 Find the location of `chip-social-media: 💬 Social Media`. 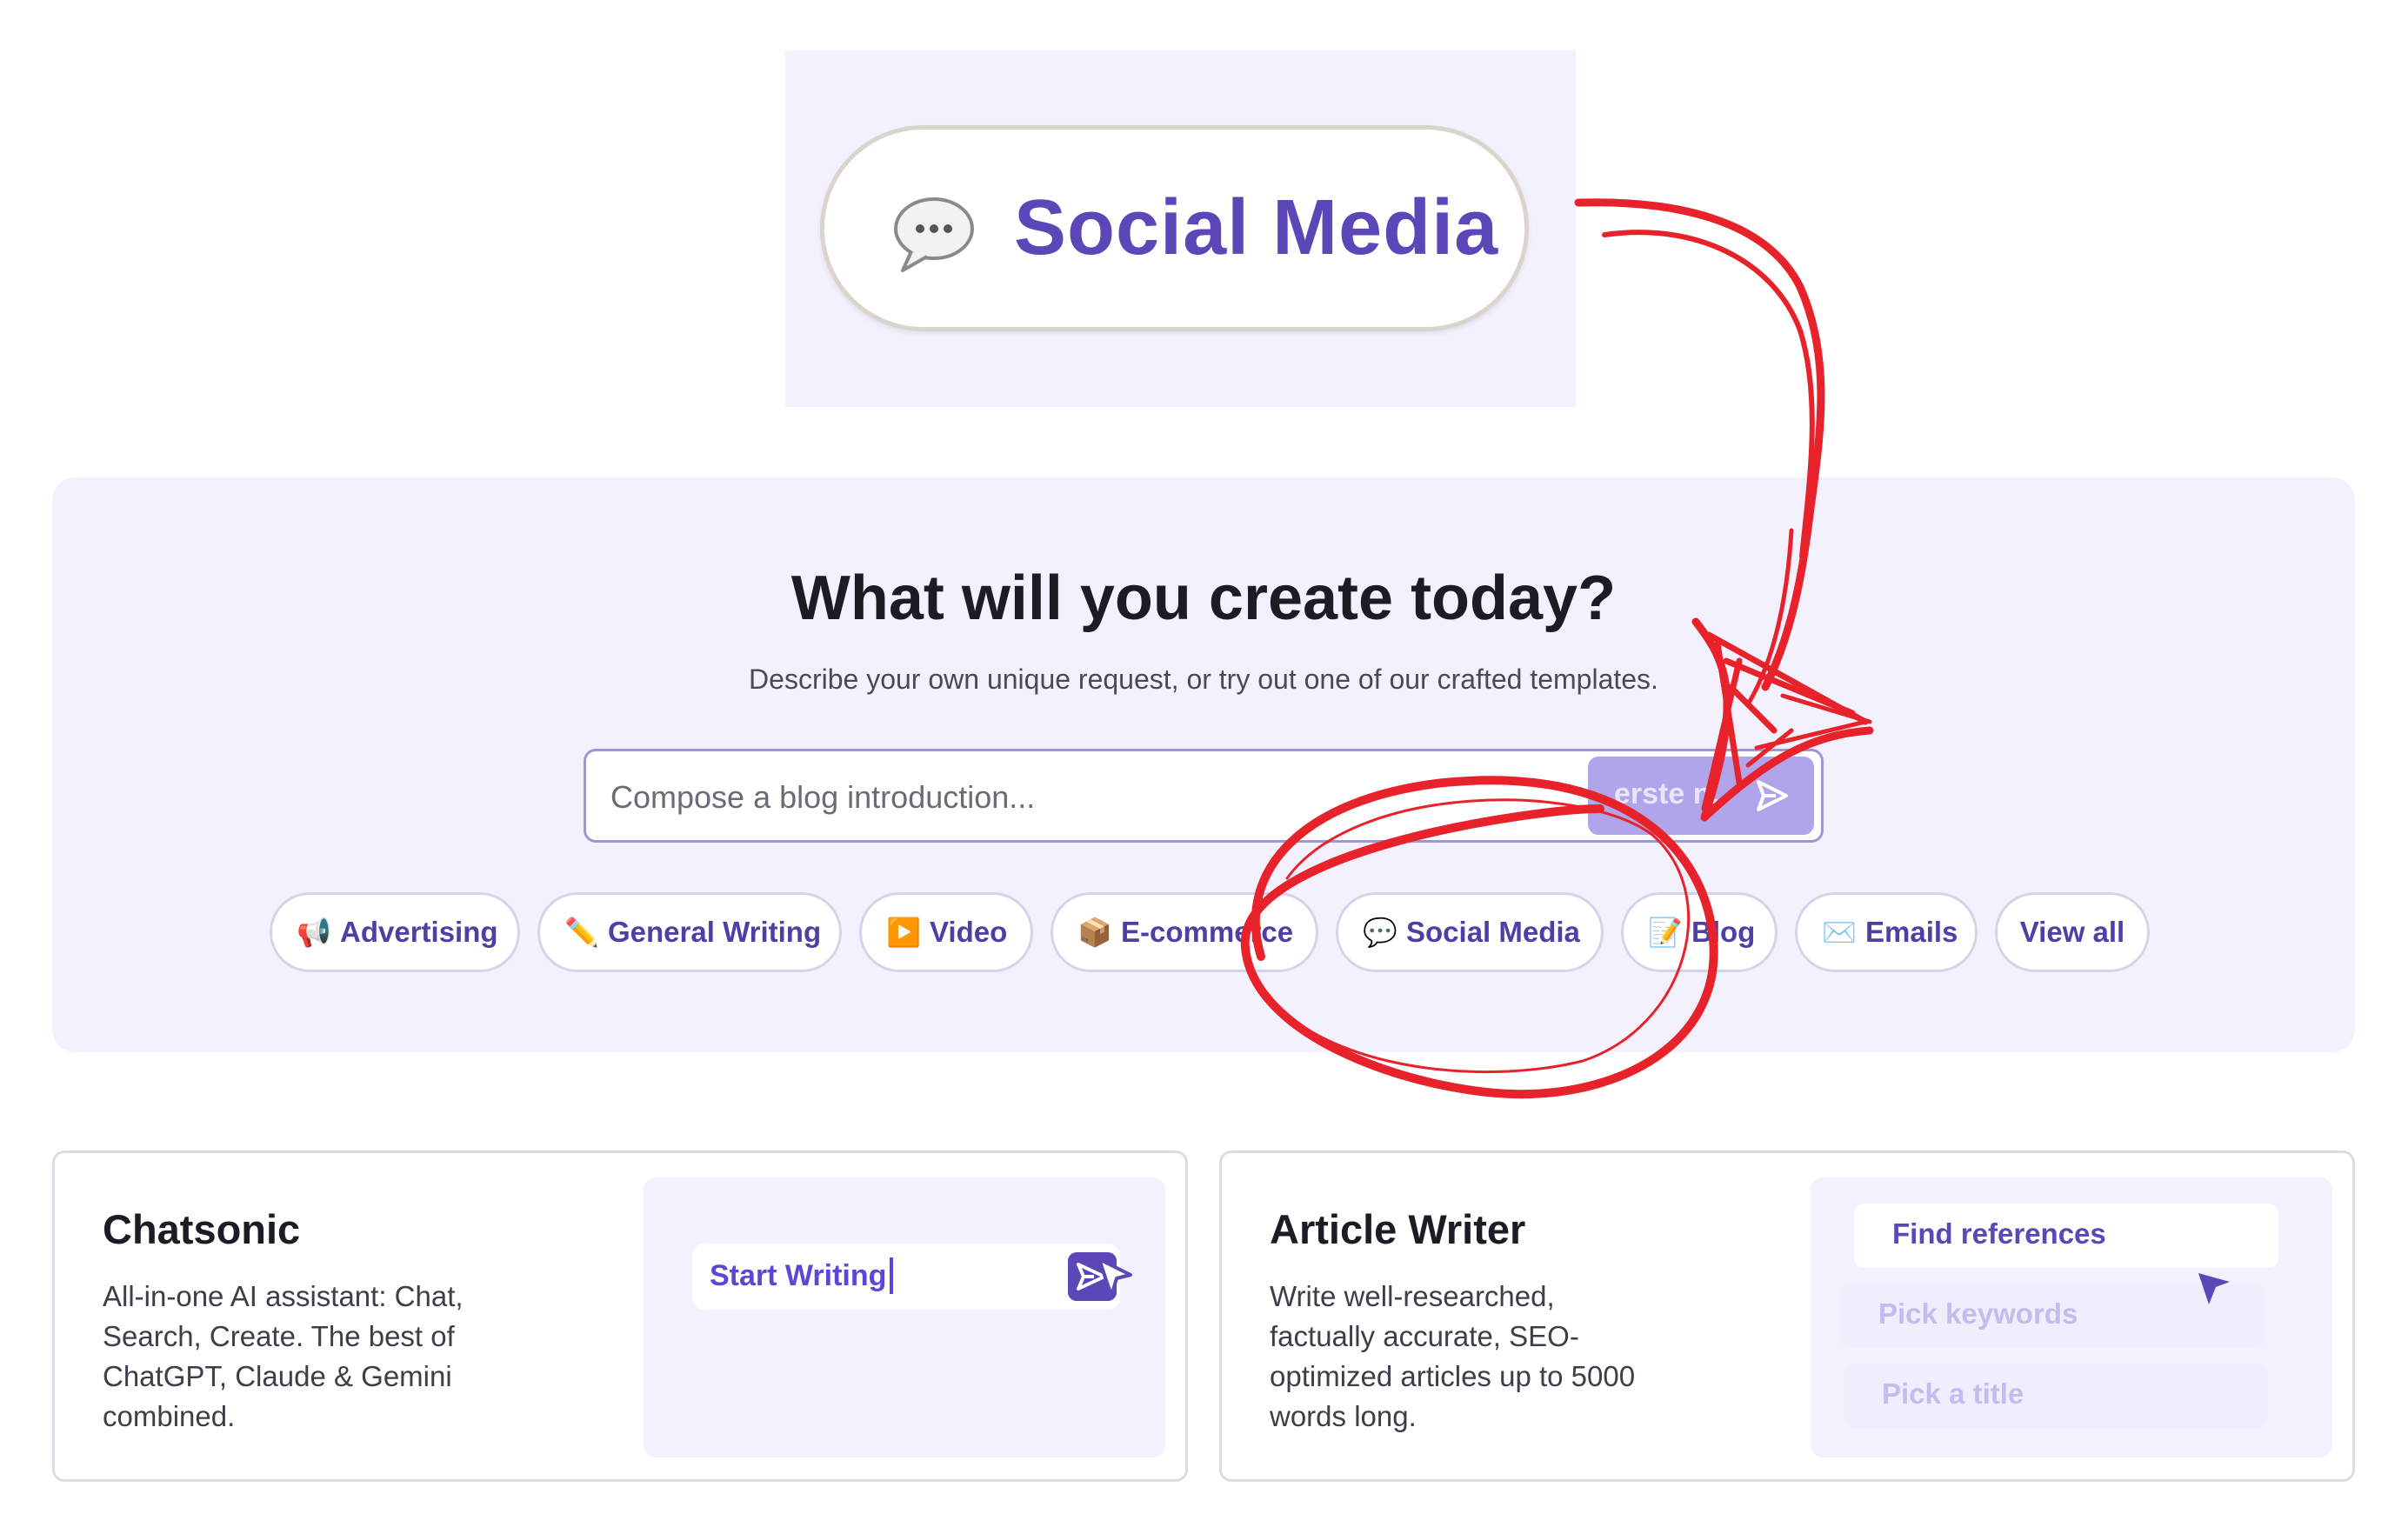

chip-social-media: 💬 Social Media is located at coordinates (1470, 932).